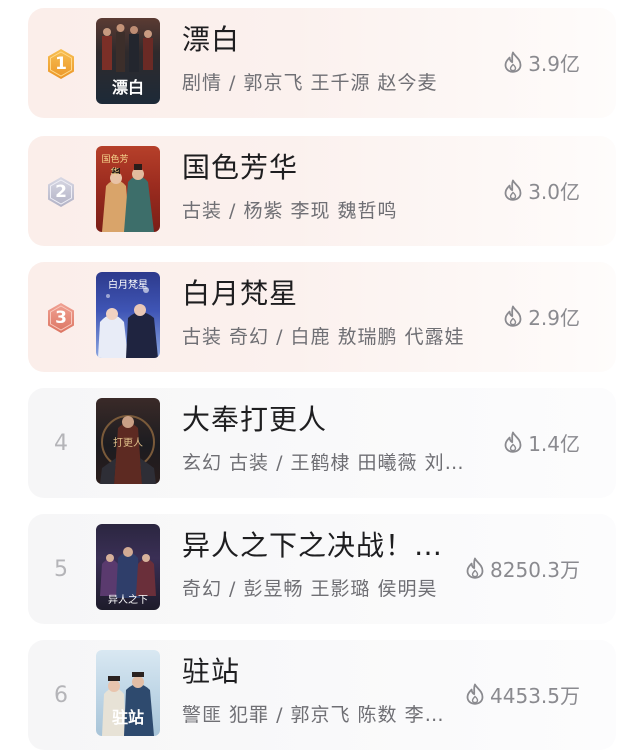  Describe the element at coordinates (61, 695) in the screenshot. I see `rank-number: 6` at that location.